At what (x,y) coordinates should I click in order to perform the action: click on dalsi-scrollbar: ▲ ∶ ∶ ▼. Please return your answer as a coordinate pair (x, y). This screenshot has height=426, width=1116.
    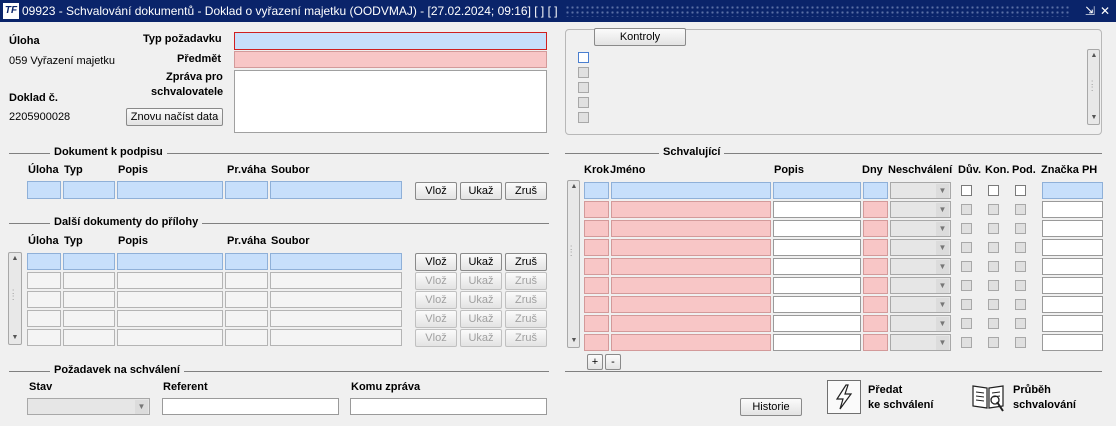
    Looking at the image, I should click on (15, 298).